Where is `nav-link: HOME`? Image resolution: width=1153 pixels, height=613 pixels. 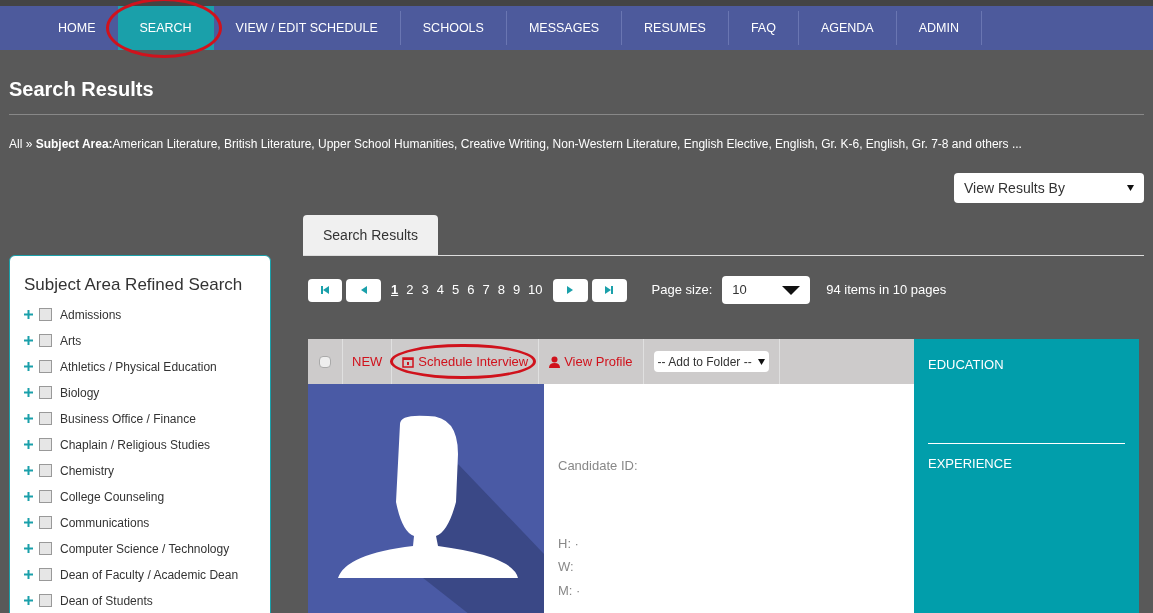
nav-link: HOME is located at coordinates (77, 28).